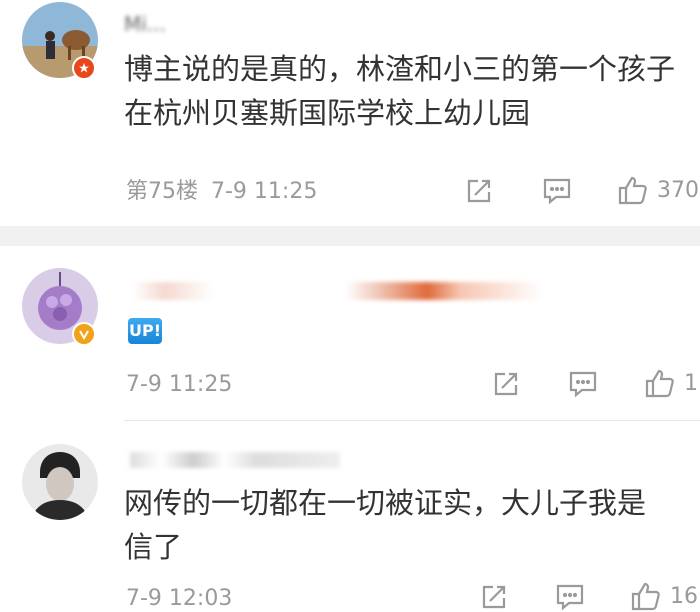 The image size is (700, 612). Describe the element at coordinates (691, 383) in the screenshot. I see `like-count: 1` at that location.